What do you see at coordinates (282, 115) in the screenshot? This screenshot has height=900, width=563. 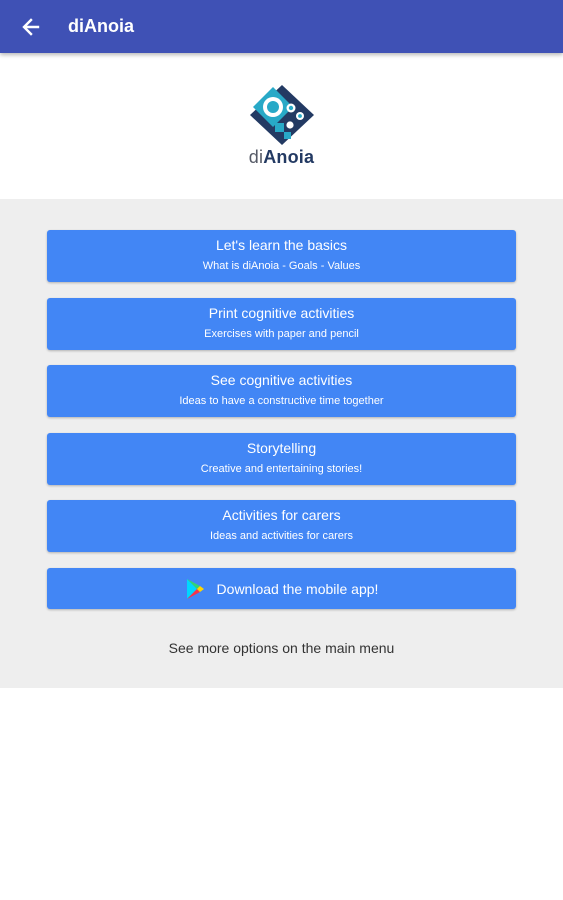 I see `dianoia-logo-icon` at bounding box center [282, 115].